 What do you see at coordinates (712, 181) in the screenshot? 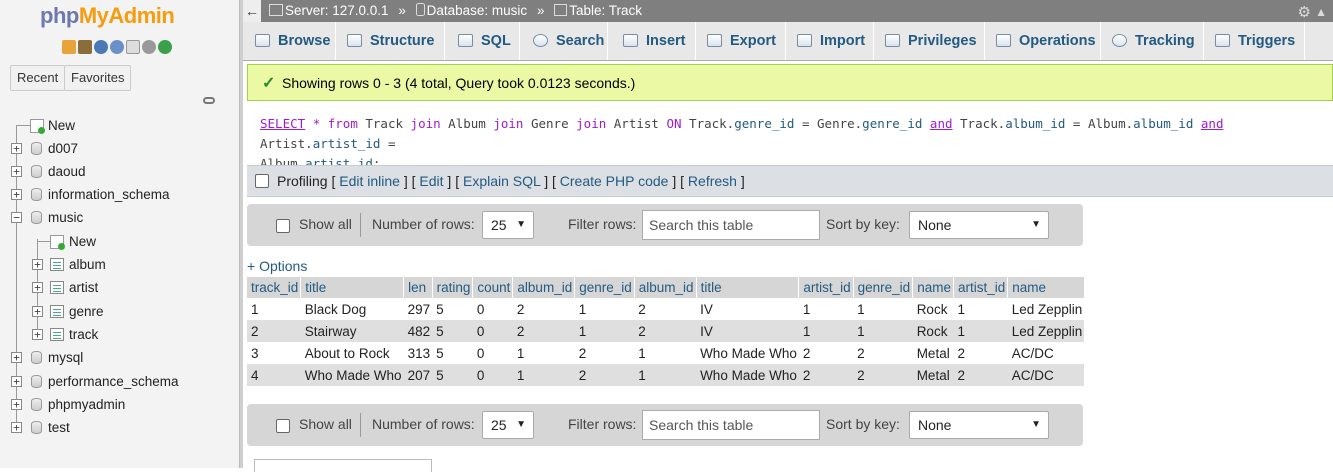
I see `refresh-link: Refresh` at bounding box center [712, 181].